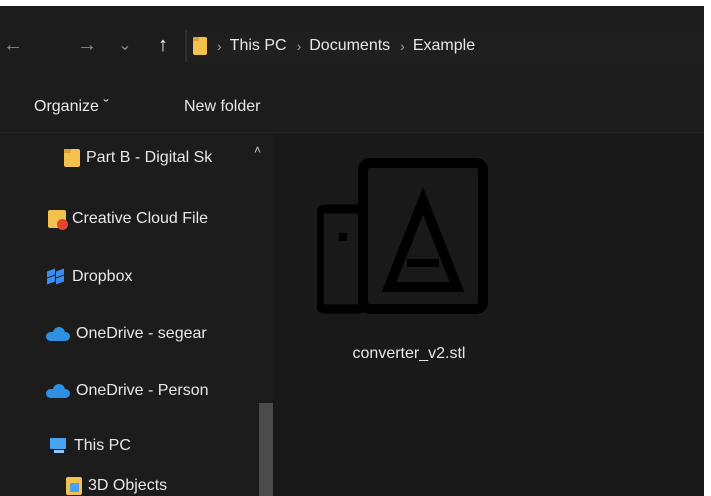 This screenshot has width=711, height=496. Describe the element at coordinates (128, 485) in the screenshot. I see `sidebar-item-label: 3D Objects` at that location.